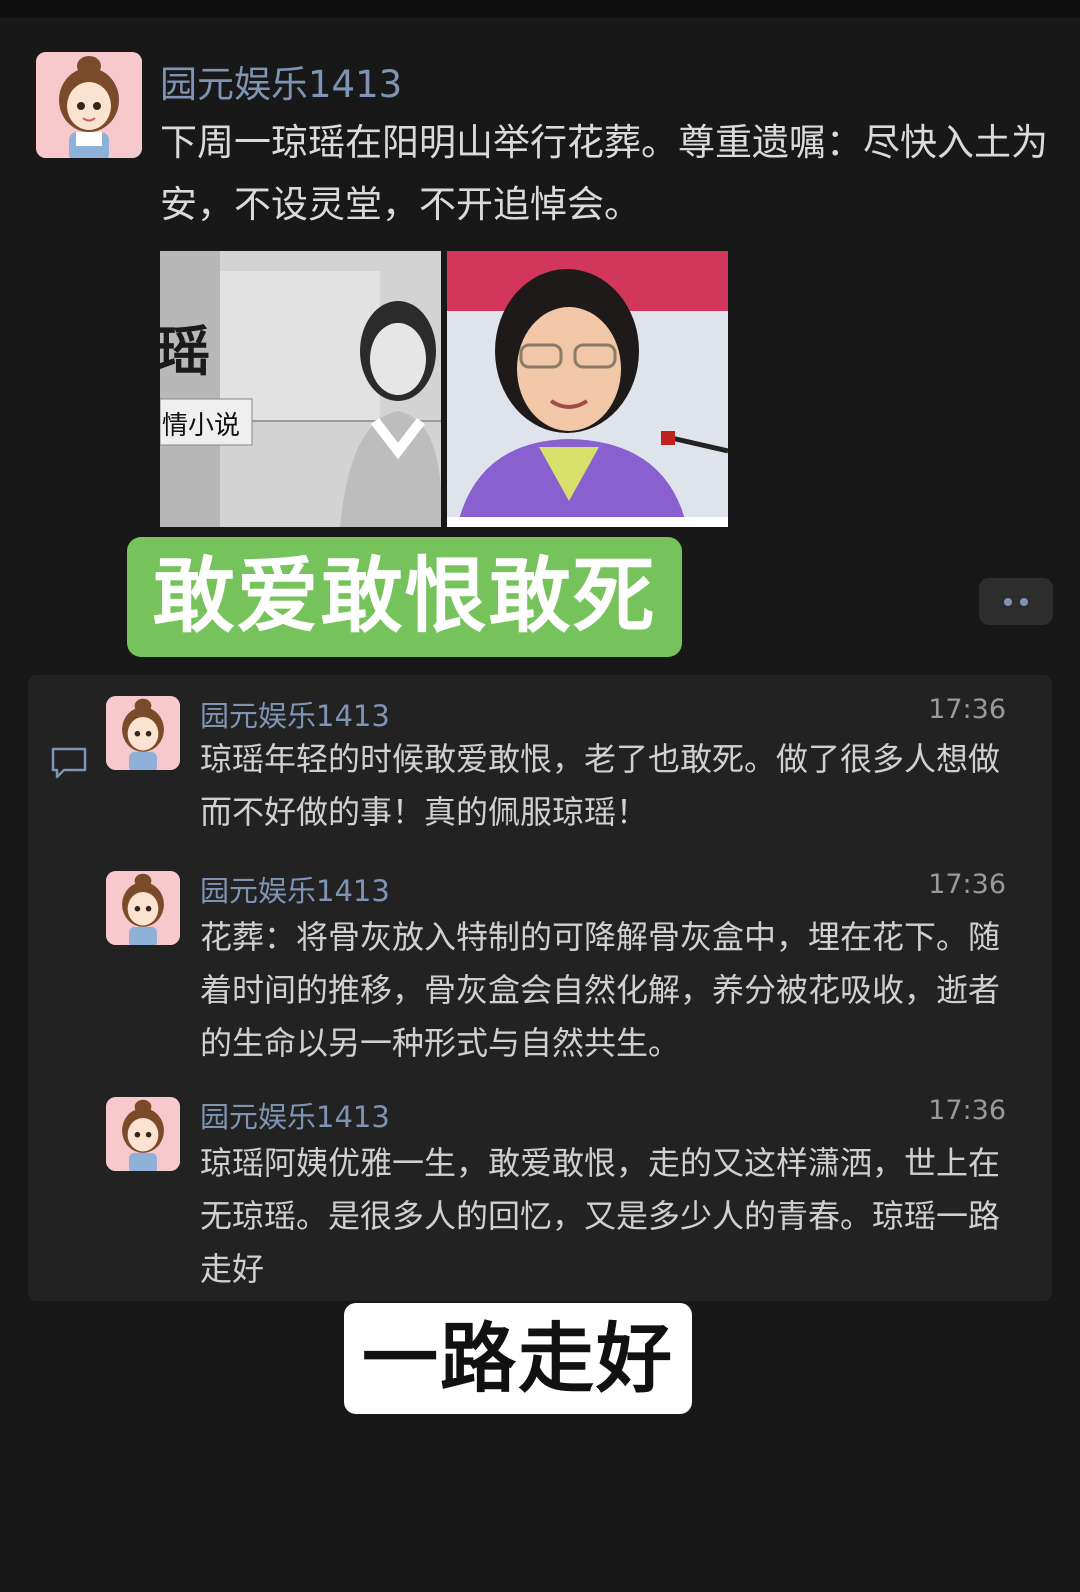 This screenshot has height=1592, width=1080. I want to click on post-author-avatar, so click(89, 105).